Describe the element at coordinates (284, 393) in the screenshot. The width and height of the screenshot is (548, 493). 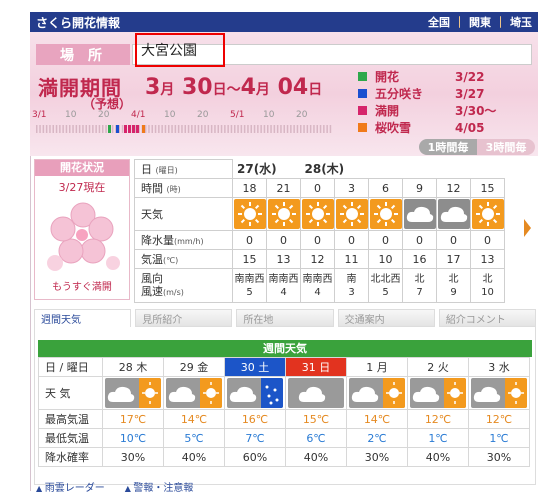
I see `weekly-weather-row: 天 気` at that location.